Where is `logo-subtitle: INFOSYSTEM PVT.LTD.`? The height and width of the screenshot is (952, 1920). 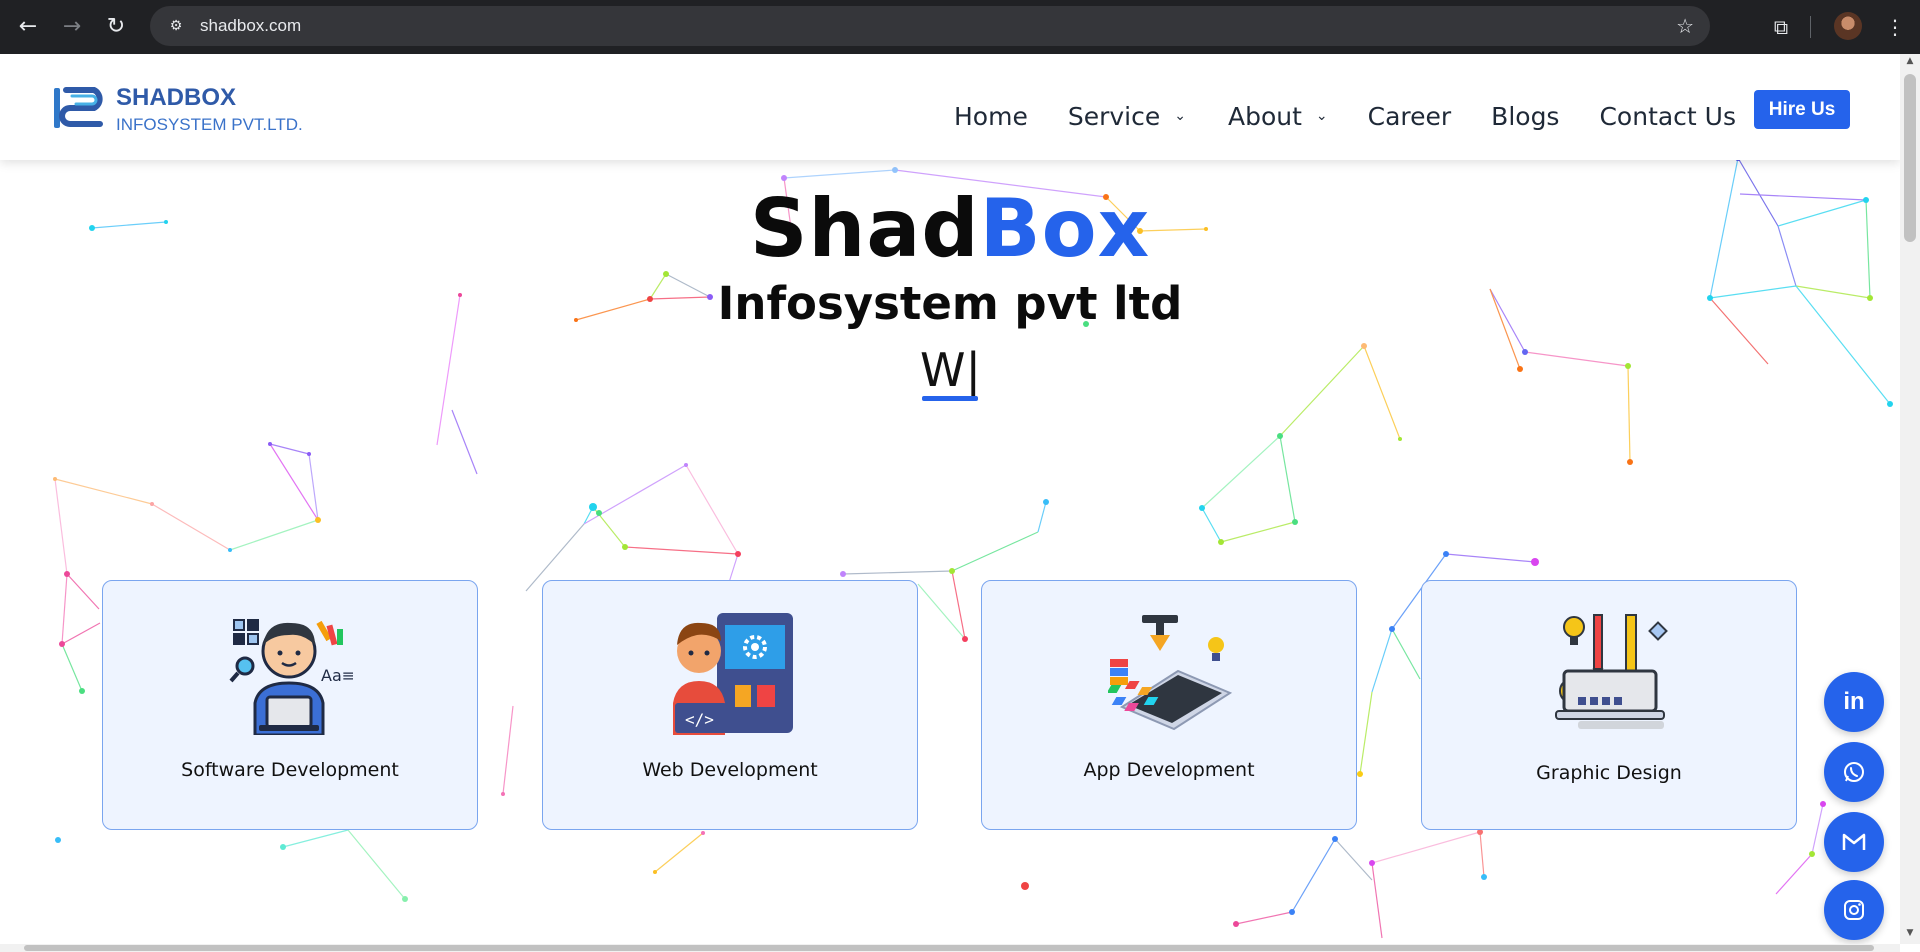 logo-subtitle: INFOSYSTEM PVT.LTD. is located at coordinates (209, 124).